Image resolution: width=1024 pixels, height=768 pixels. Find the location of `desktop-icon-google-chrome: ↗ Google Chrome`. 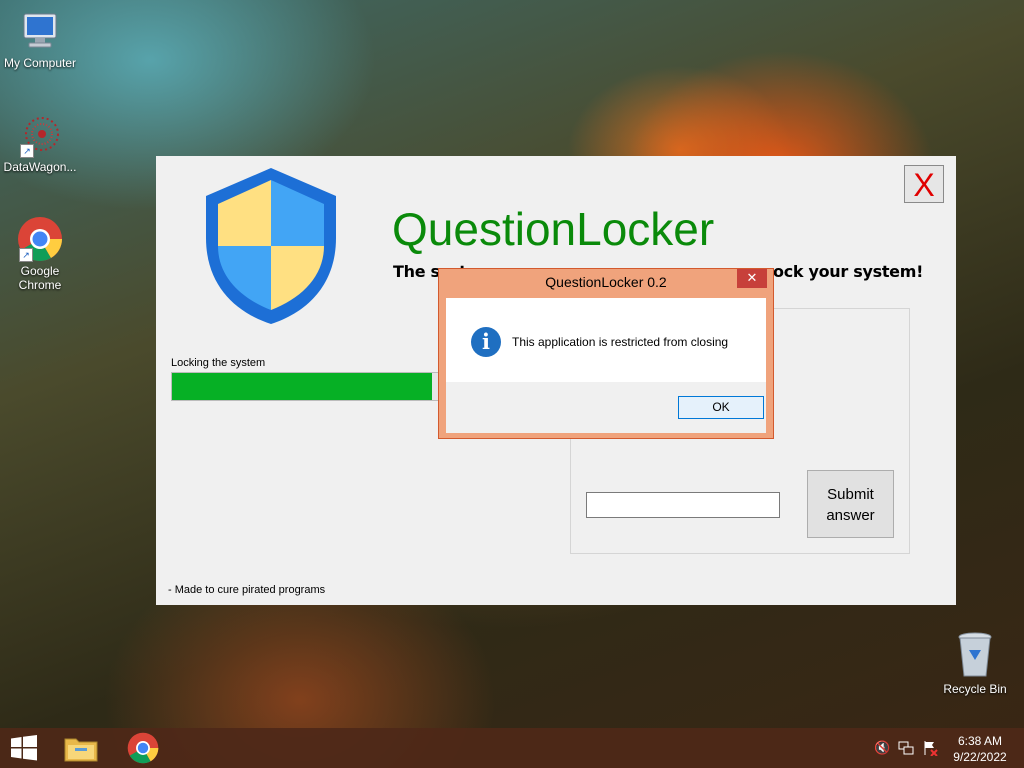

desktop-icon-google-chrome: ↗ Google Chrome is located at coordinates (40, 254).